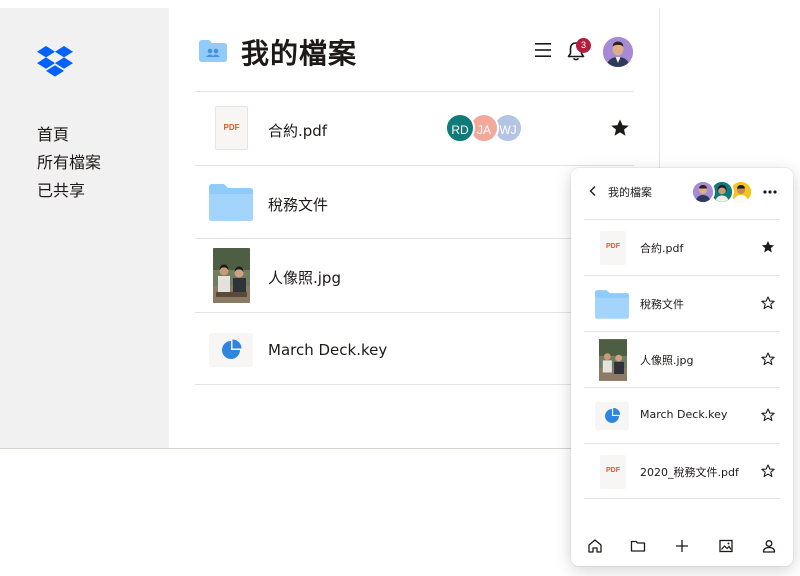 The height and width of the screenshot is (576, 800). I want to click on sidebar-item-all-files: 所有檔案, so click(69, 163).